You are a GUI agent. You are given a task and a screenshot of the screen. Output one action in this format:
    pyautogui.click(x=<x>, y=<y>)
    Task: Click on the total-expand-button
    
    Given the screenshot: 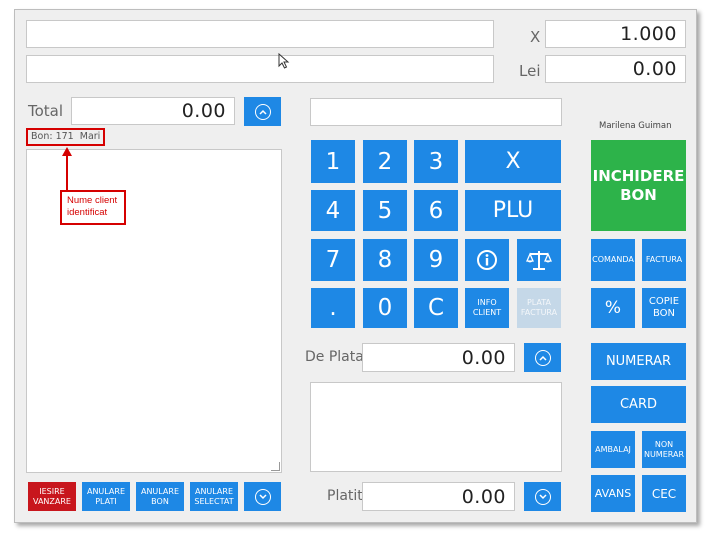 What is the action you would take?
    pyautogui.click(x=262, y=111)
    